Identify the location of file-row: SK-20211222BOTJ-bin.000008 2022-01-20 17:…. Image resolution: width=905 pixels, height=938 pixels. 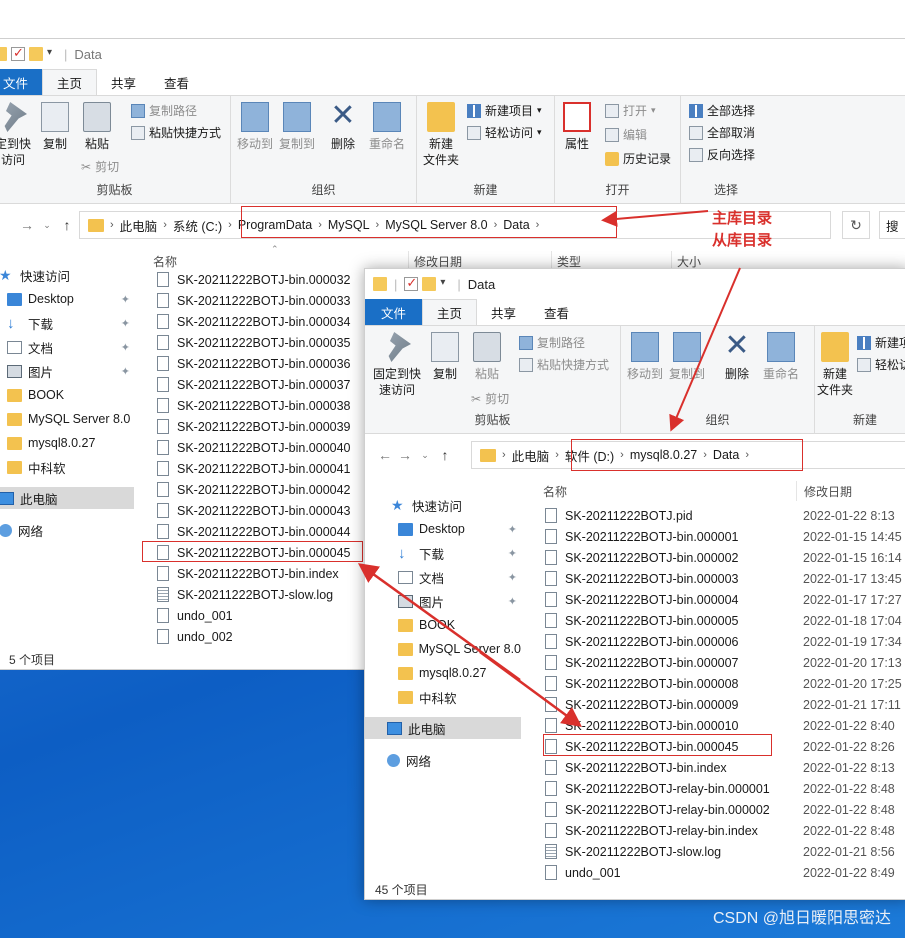
(725, 683).